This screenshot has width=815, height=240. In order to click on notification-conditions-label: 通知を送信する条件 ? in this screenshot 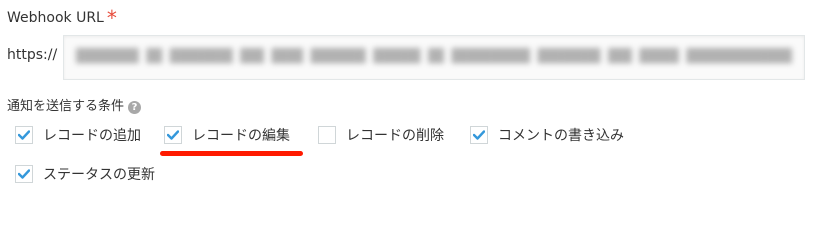, I will do `click(74, 107)`.